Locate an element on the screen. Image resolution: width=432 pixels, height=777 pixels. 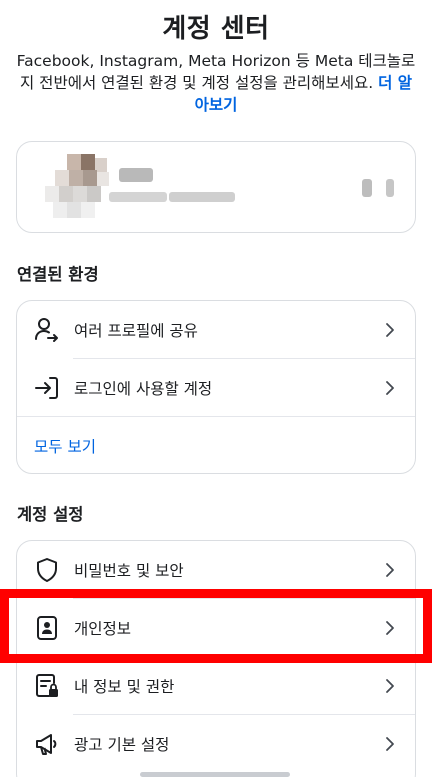
row-label: 개인정보 is located at coordinates (103, 629).